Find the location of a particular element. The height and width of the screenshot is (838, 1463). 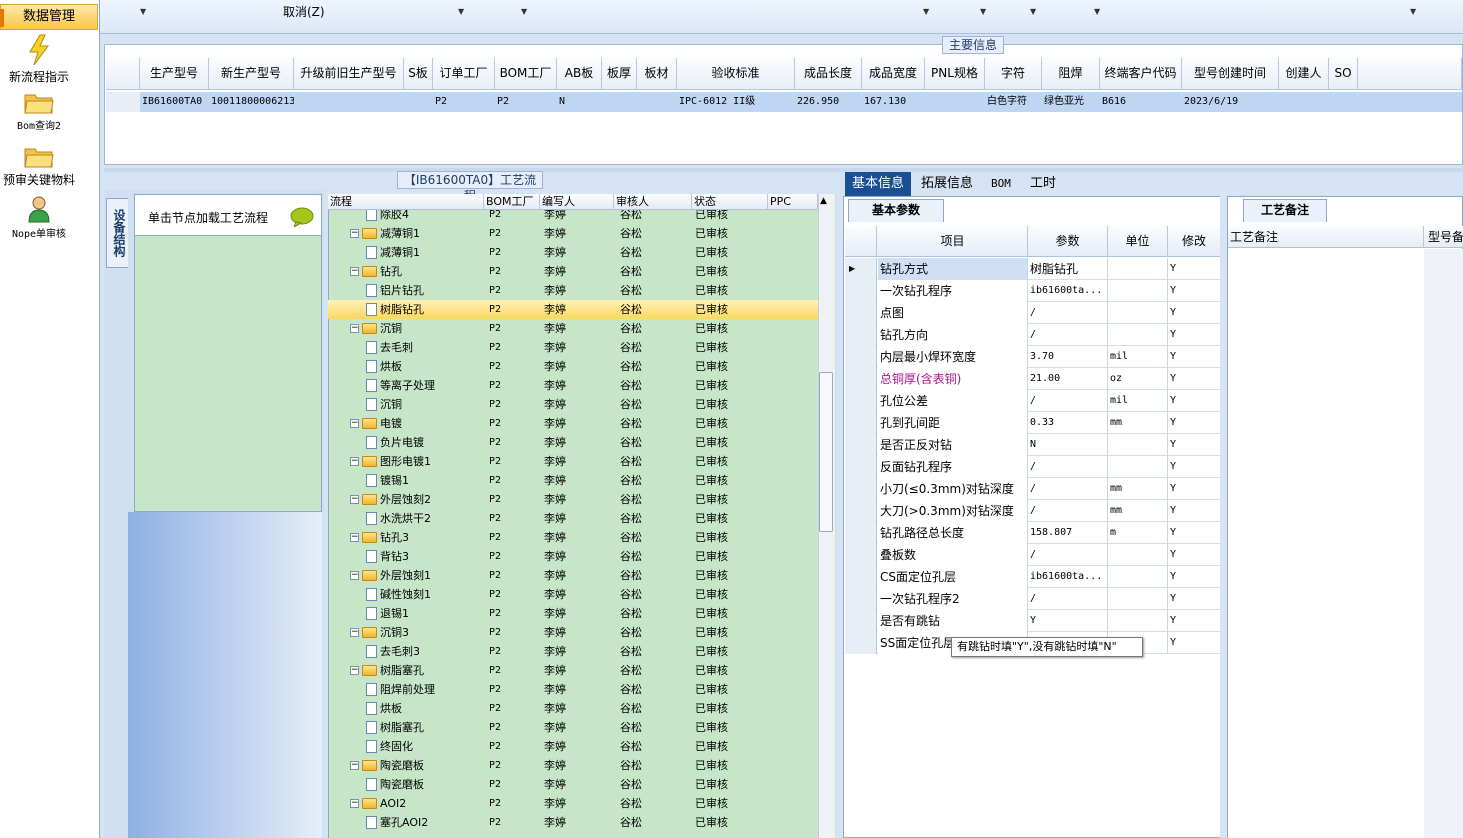

tree-row: − 钻孔 P2 李婷 谷松 已审核 is located at coordinates (573, 271).